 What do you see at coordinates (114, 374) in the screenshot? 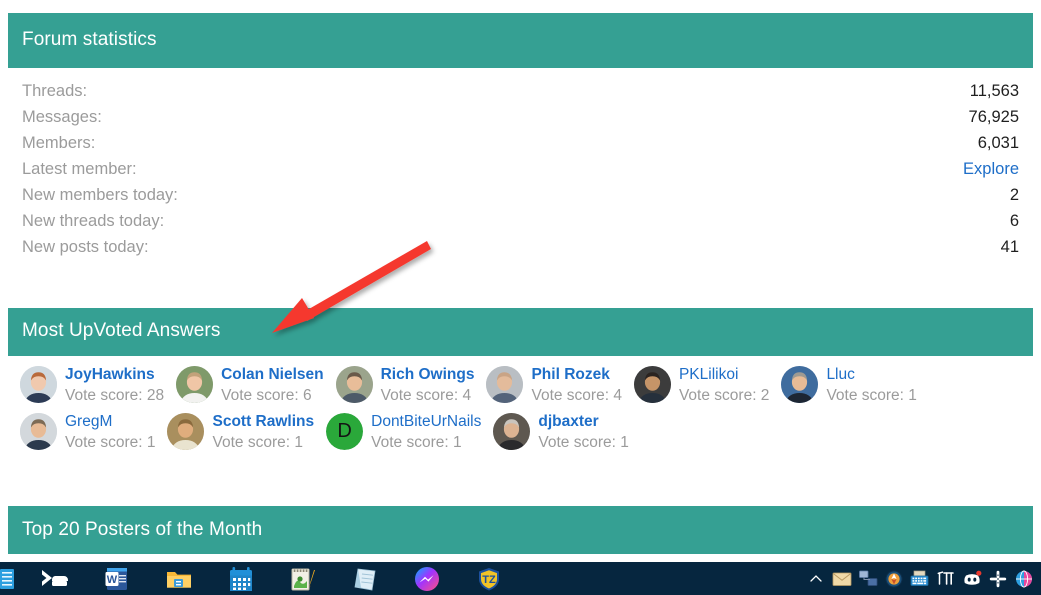
I see `voter-username-link: JoyHawkins` at bounding box center [114, 374].